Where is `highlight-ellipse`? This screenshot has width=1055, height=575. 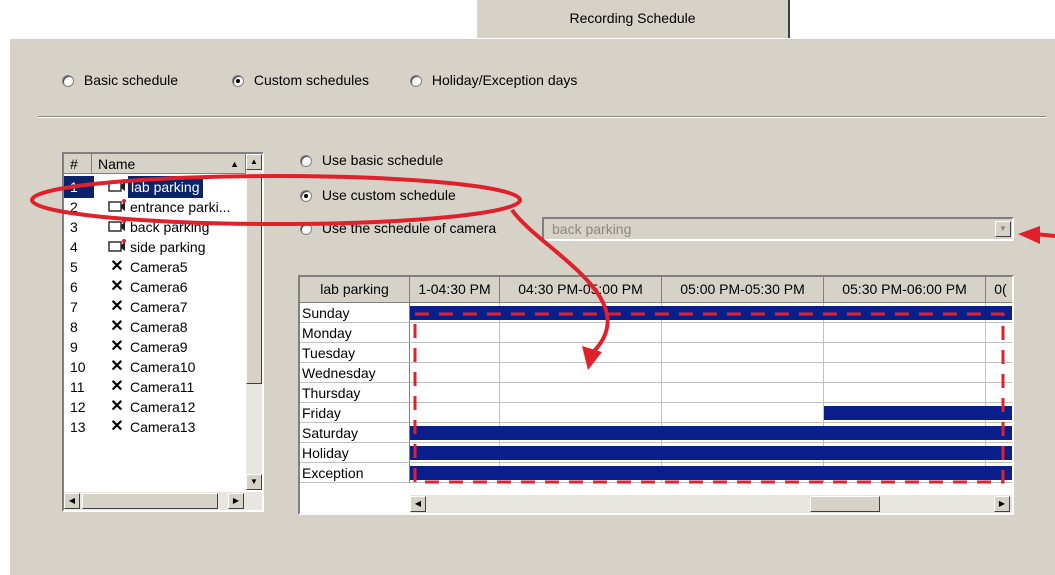
highlight-ellipse is located at coordinates (276, 200).